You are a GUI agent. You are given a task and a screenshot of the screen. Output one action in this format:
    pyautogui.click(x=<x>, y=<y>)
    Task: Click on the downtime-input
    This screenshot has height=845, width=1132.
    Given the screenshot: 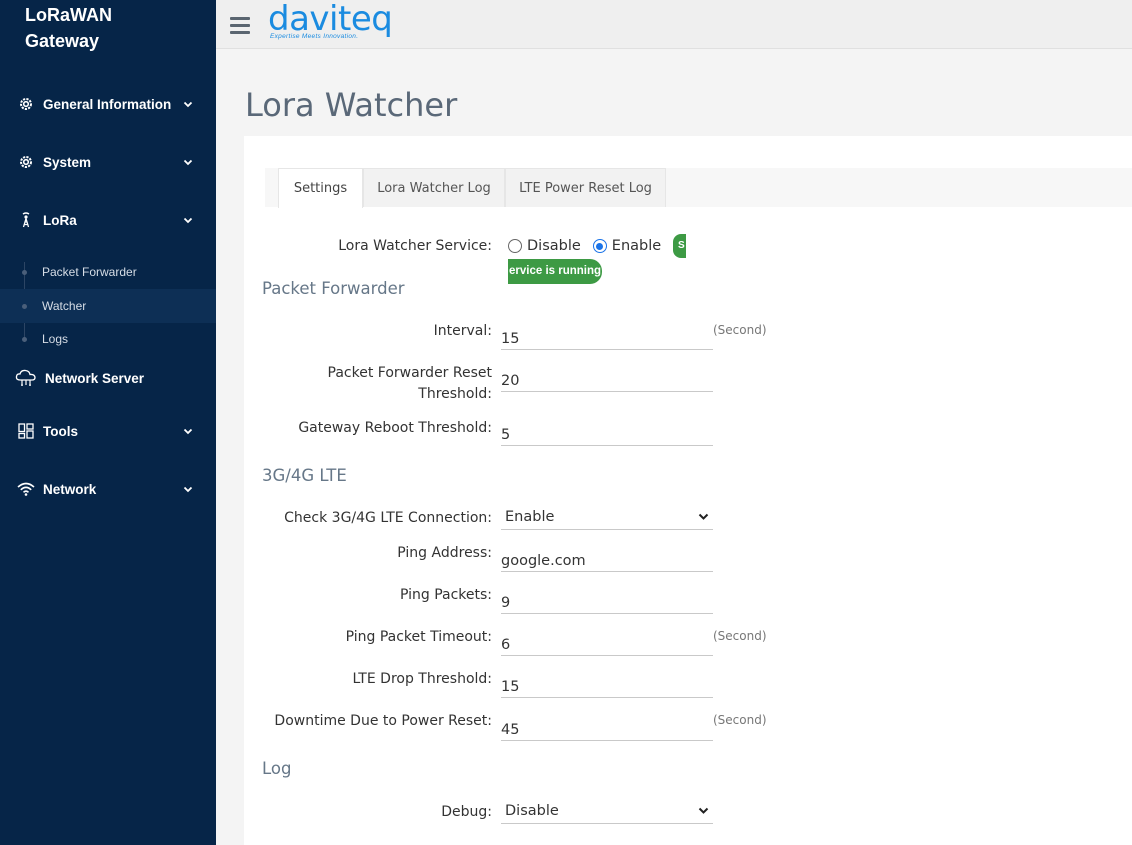 What is the action you would take?
    pyautogui.click(x=607, y=728)
    